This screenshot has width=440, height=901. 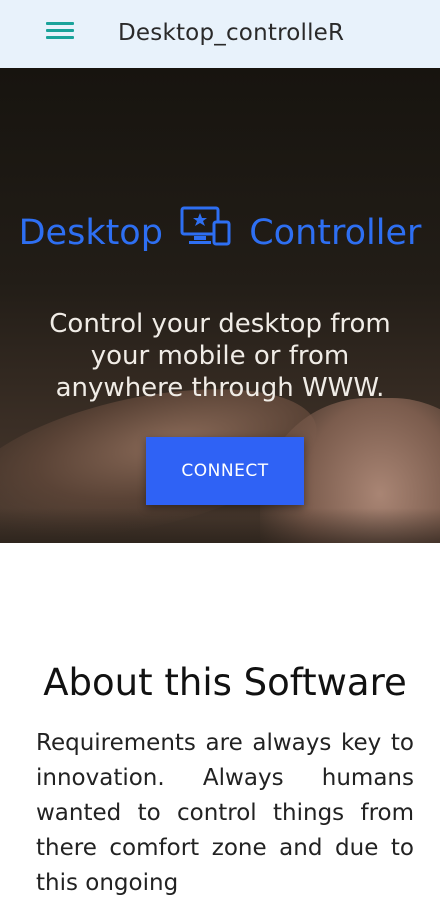 I want to click on hamburger-menu-icon, so click(x=60, y=34).